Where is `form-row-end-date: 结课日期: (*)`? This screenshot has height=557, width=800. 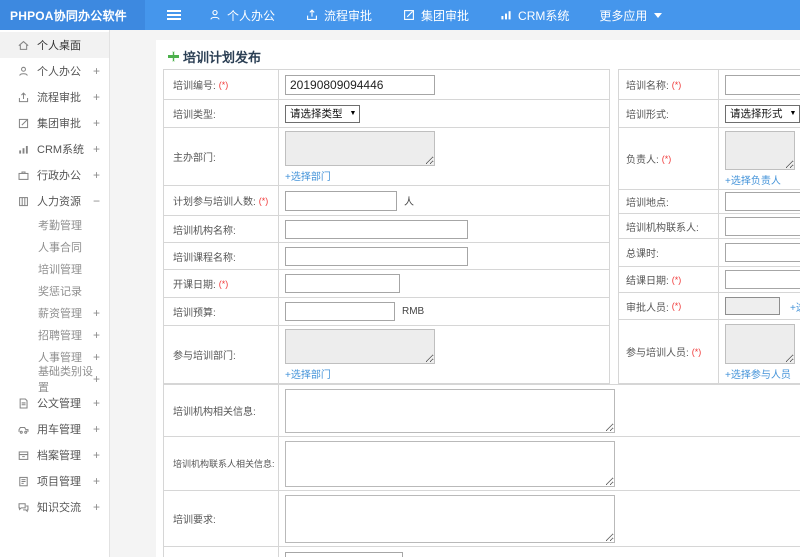
form-row-end-date: 结课日期: (*) is located at coordinates (709, 280).